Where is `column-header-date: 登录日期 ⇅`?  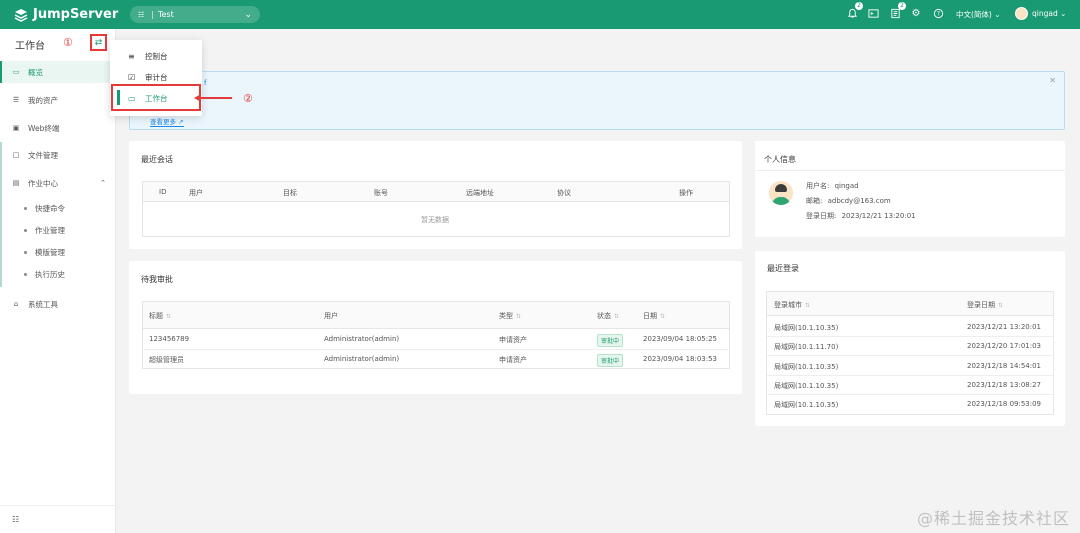
column-header-date: 登录日期 ⇅ is located at coordinates (985, 305).